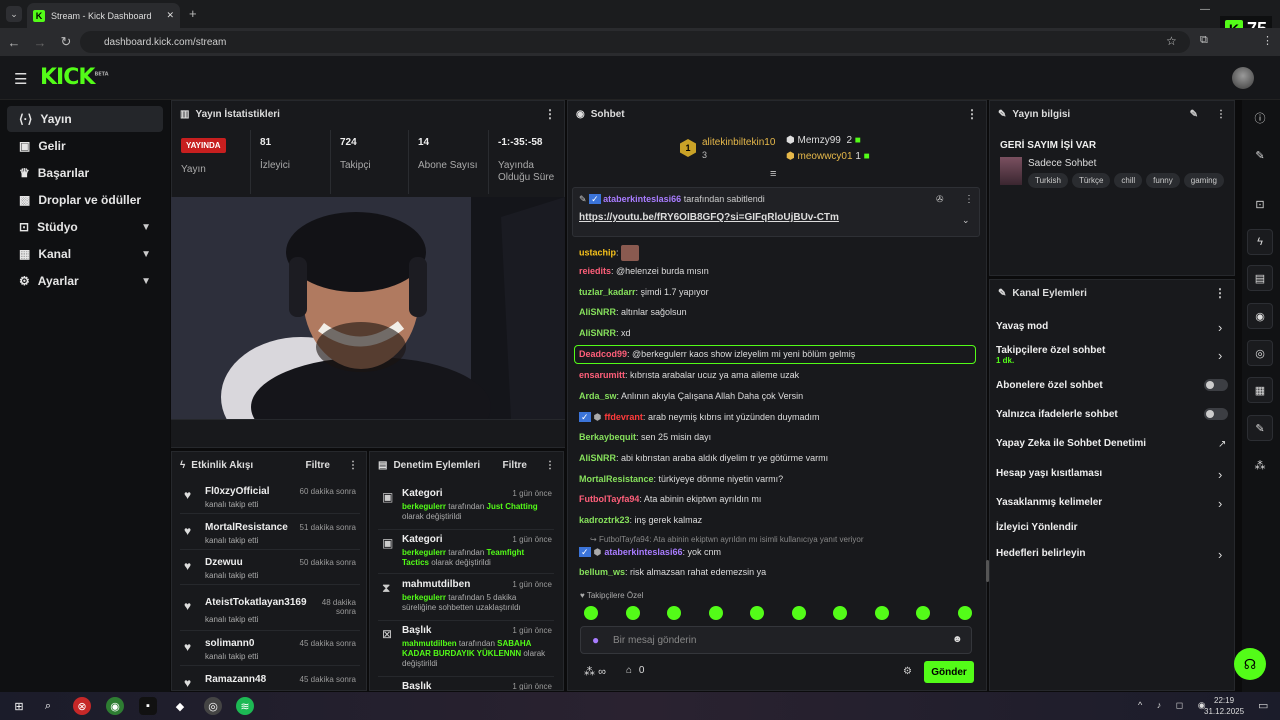 Image resolution: width=1280 pixels, height=720 pixels. What do you see at coordinates (957, 639) in the screenshot?
I see `emoji-icon: ☻` at bounding box center [957, 639].